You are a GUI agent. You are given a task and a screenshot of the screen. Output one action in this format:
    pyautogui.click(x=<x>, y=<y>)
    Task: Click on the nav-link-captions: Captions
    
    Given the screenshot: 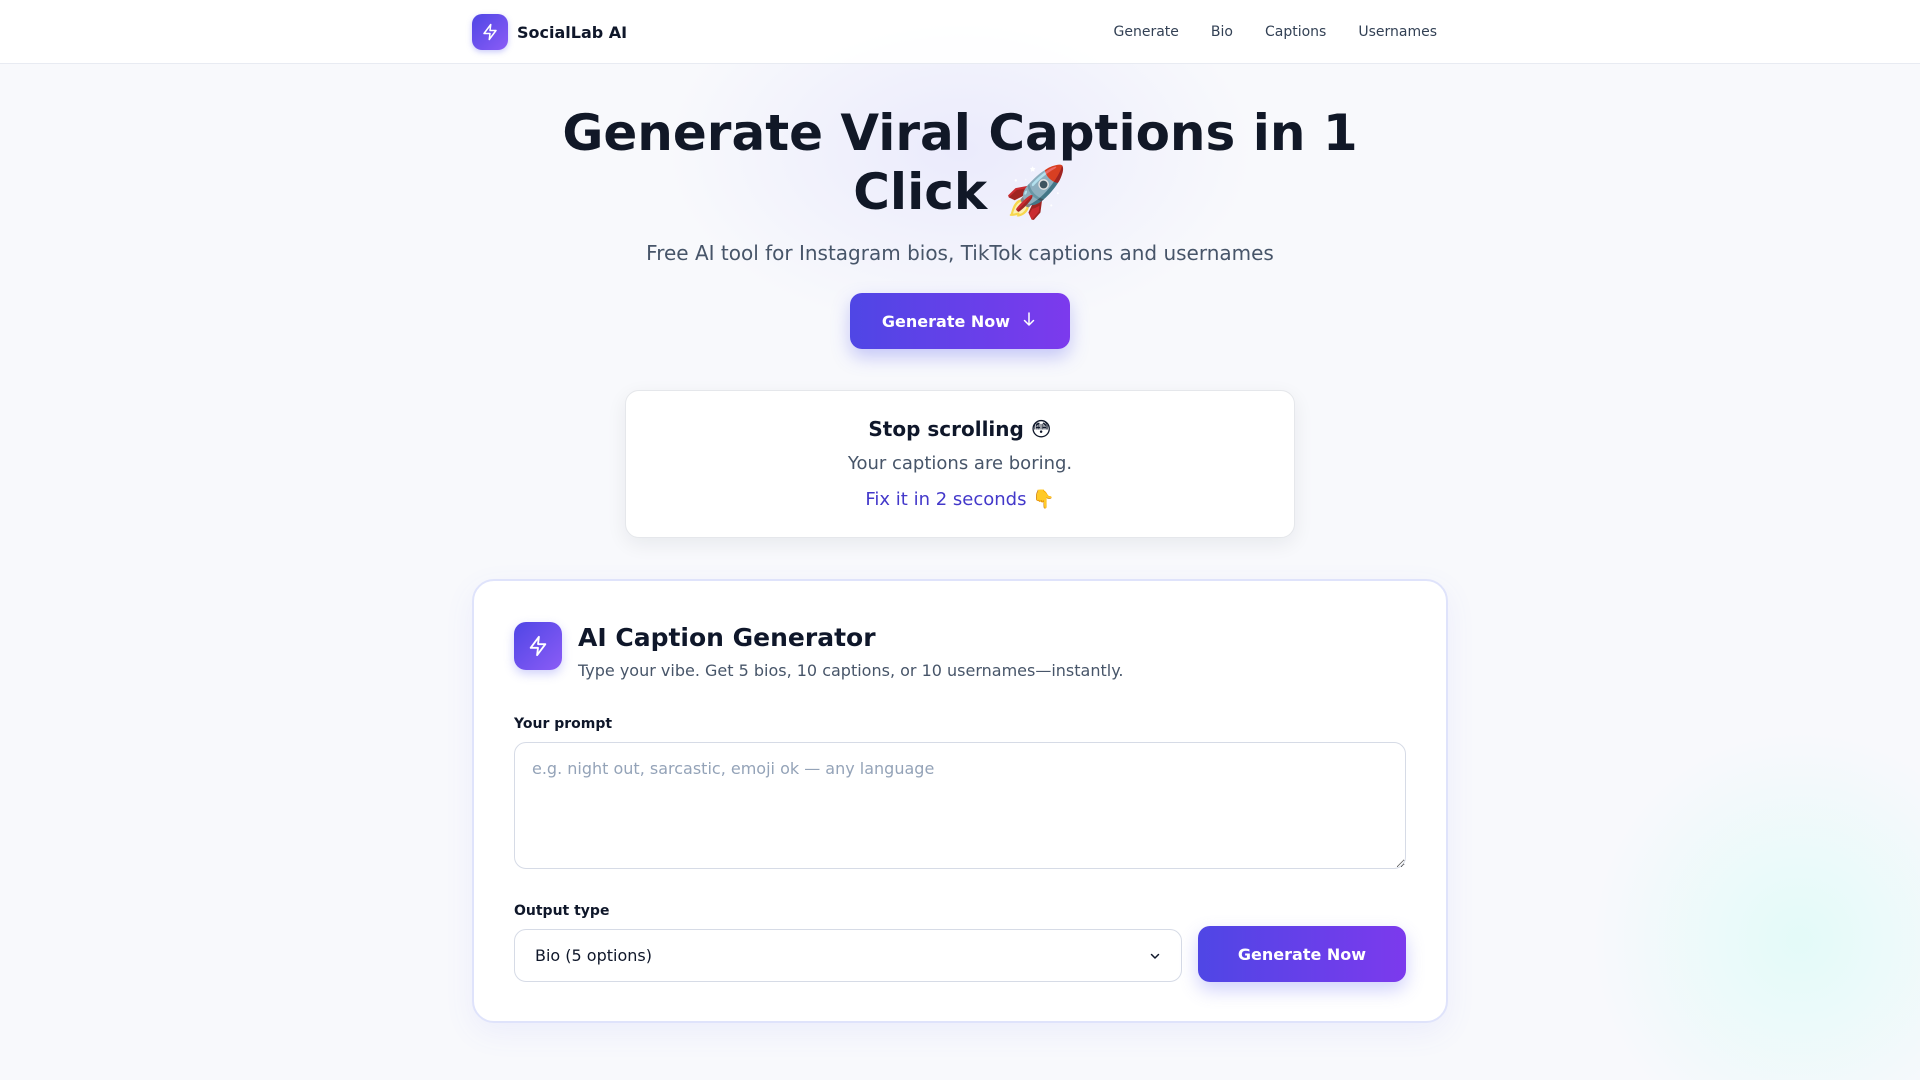 What is the action you would take?
    pyautogui.click(x=1295, y=32)
    